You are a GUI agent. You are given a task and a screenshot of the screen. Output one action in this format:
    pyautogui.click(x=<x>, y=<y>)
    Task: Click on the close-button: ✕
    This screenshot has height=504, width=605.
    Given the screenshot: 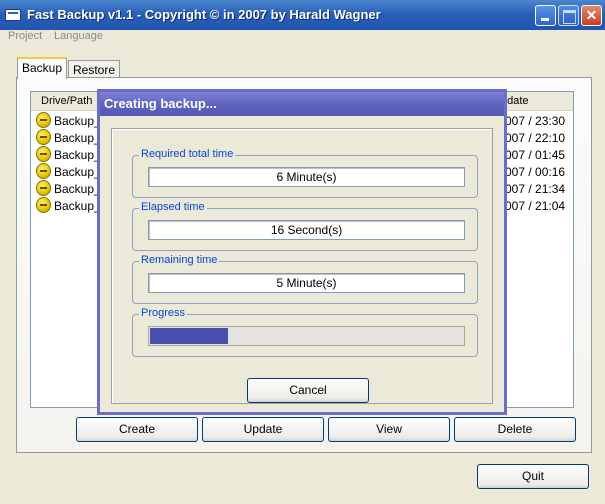 What is the action you would take?
    pyautogui.click(x=591, y=15)
    